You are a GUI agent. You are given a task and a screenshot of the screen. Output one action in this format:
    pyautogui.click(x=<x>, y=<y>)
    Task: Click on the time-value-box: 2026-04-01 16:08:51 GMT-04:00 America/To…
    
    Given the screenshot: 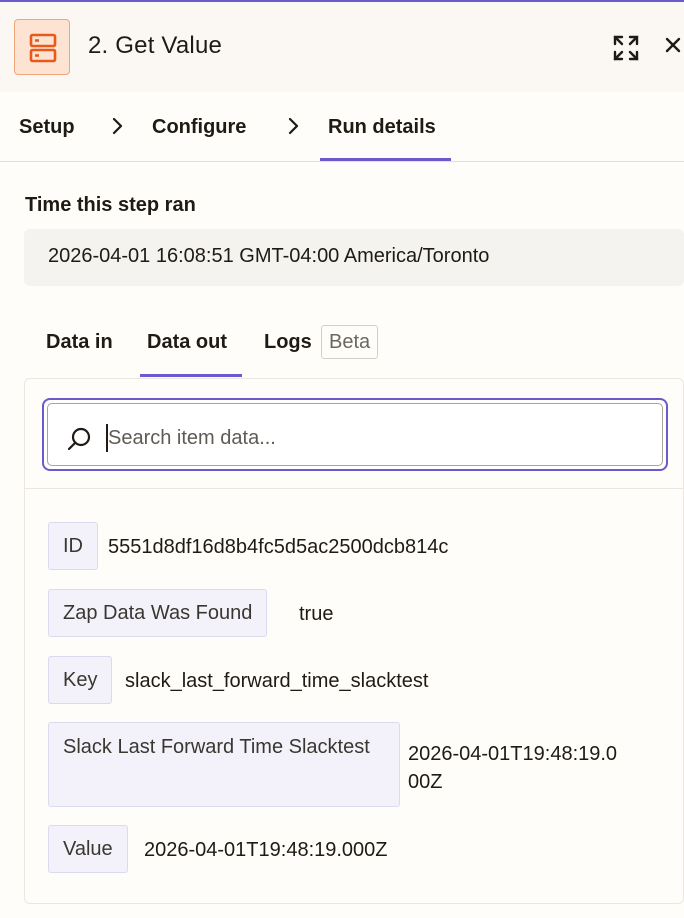 What is the action you would take?
    pyautogui.click(x=354, y=257)
    